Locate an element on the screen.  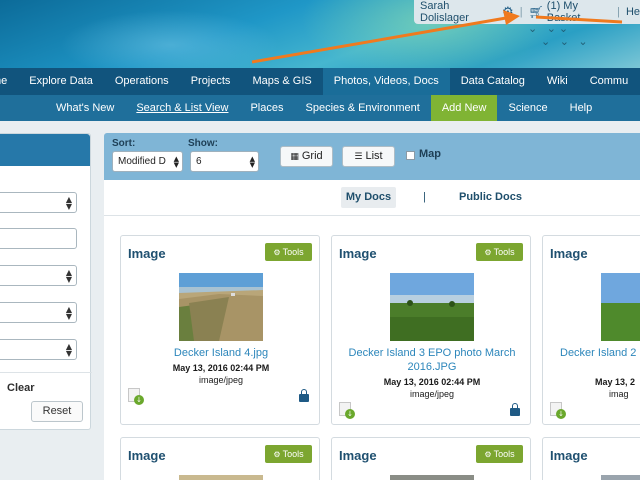
birds-decoration: ⌄ ⌄⌄ ⌄ ⌄ ⌄ is located at coordinates (559, 35).